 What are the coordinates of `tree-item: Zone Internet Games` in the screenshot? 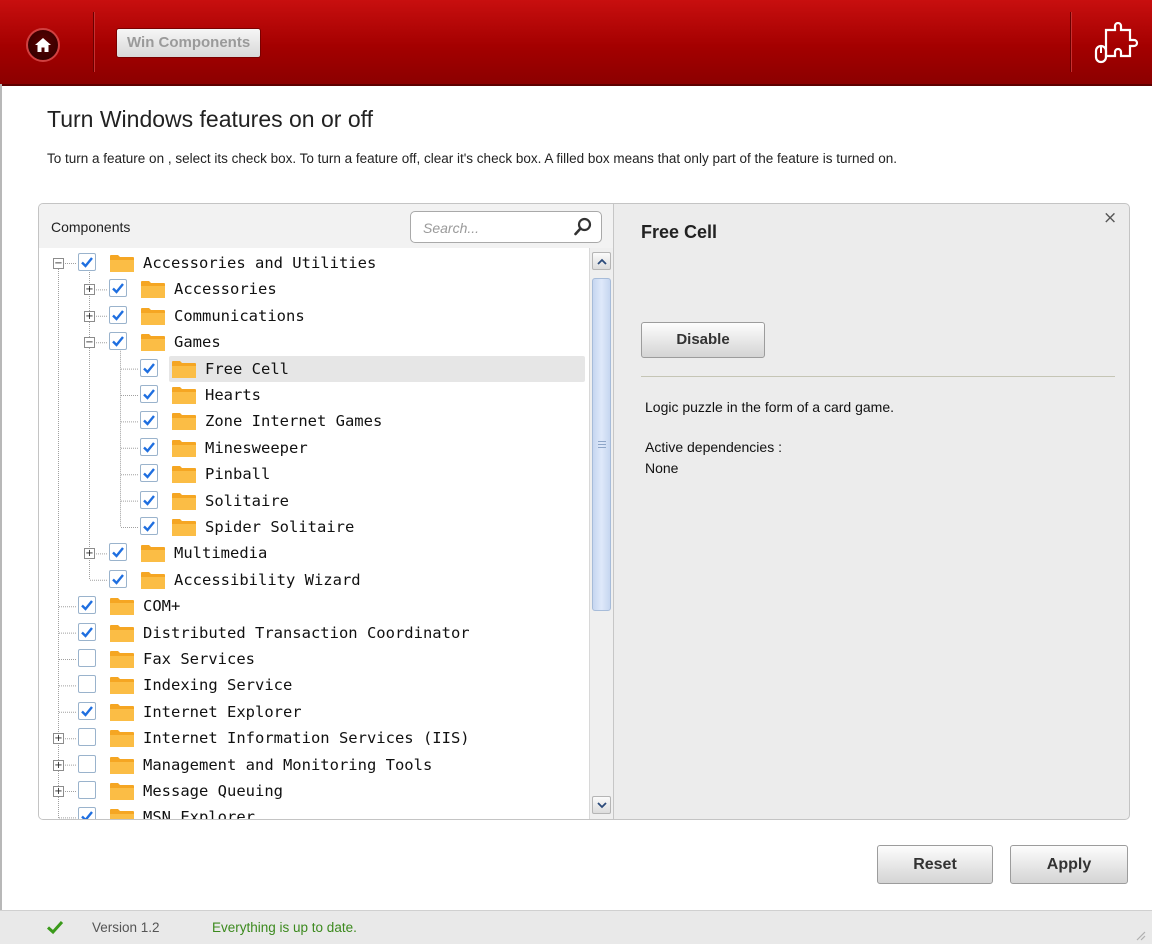 It's located at (313, 421).